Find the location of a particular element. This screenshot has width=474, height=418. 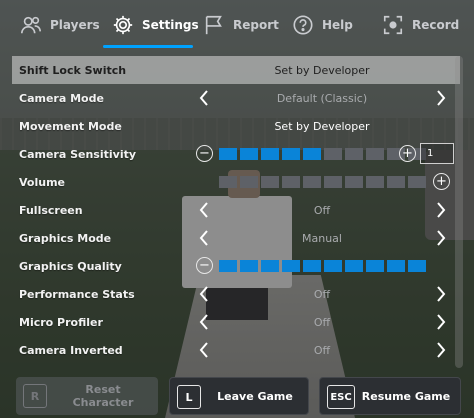

sensitivity-input: 1 is located at coordinates (437, 153).